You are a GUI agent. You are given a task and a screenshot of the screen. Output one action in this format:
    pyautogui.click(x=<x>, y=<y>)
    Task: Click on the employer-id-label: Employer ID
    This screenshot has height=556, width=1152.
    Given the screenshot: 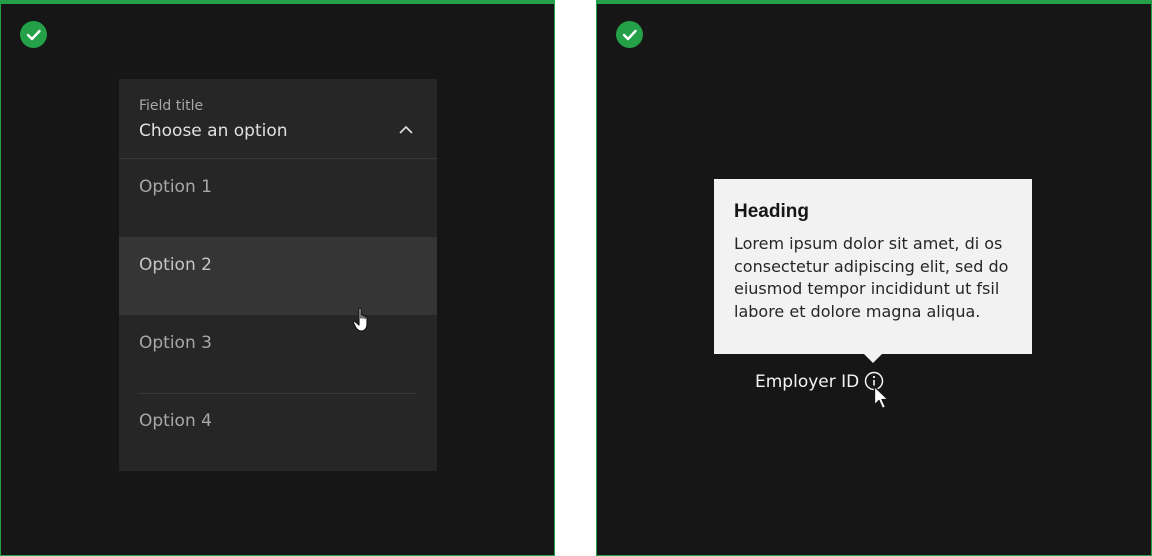 What is the action you would take?
    pyautogui.click(x=807, y=382)
    